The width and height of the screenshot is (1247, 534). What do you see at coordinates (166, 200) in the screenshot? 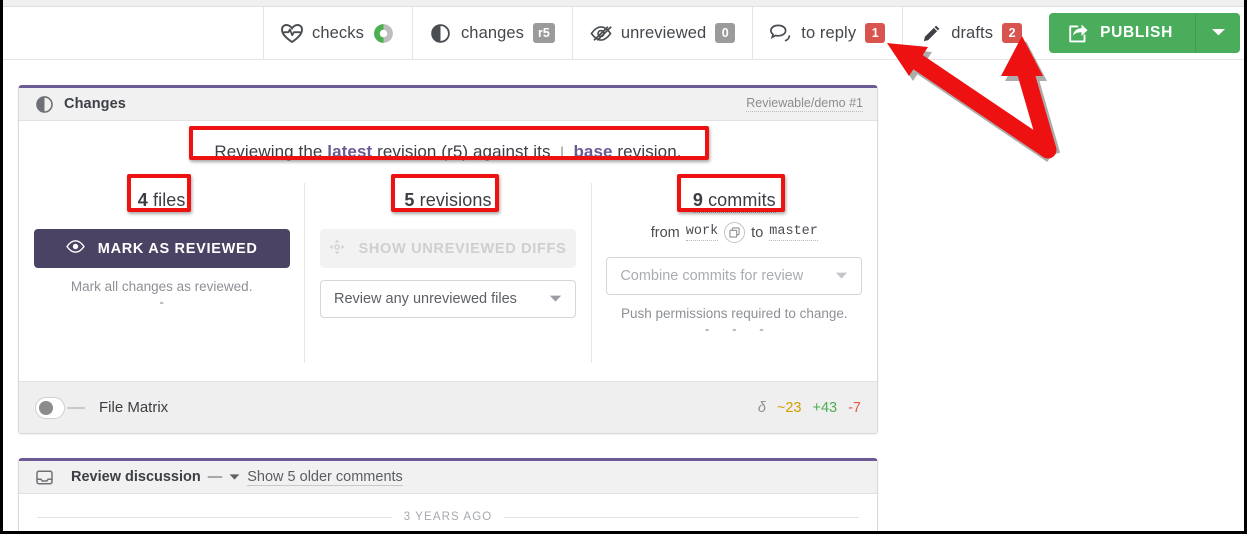
I see `files-unit: files` at bounding box center [166, 200].